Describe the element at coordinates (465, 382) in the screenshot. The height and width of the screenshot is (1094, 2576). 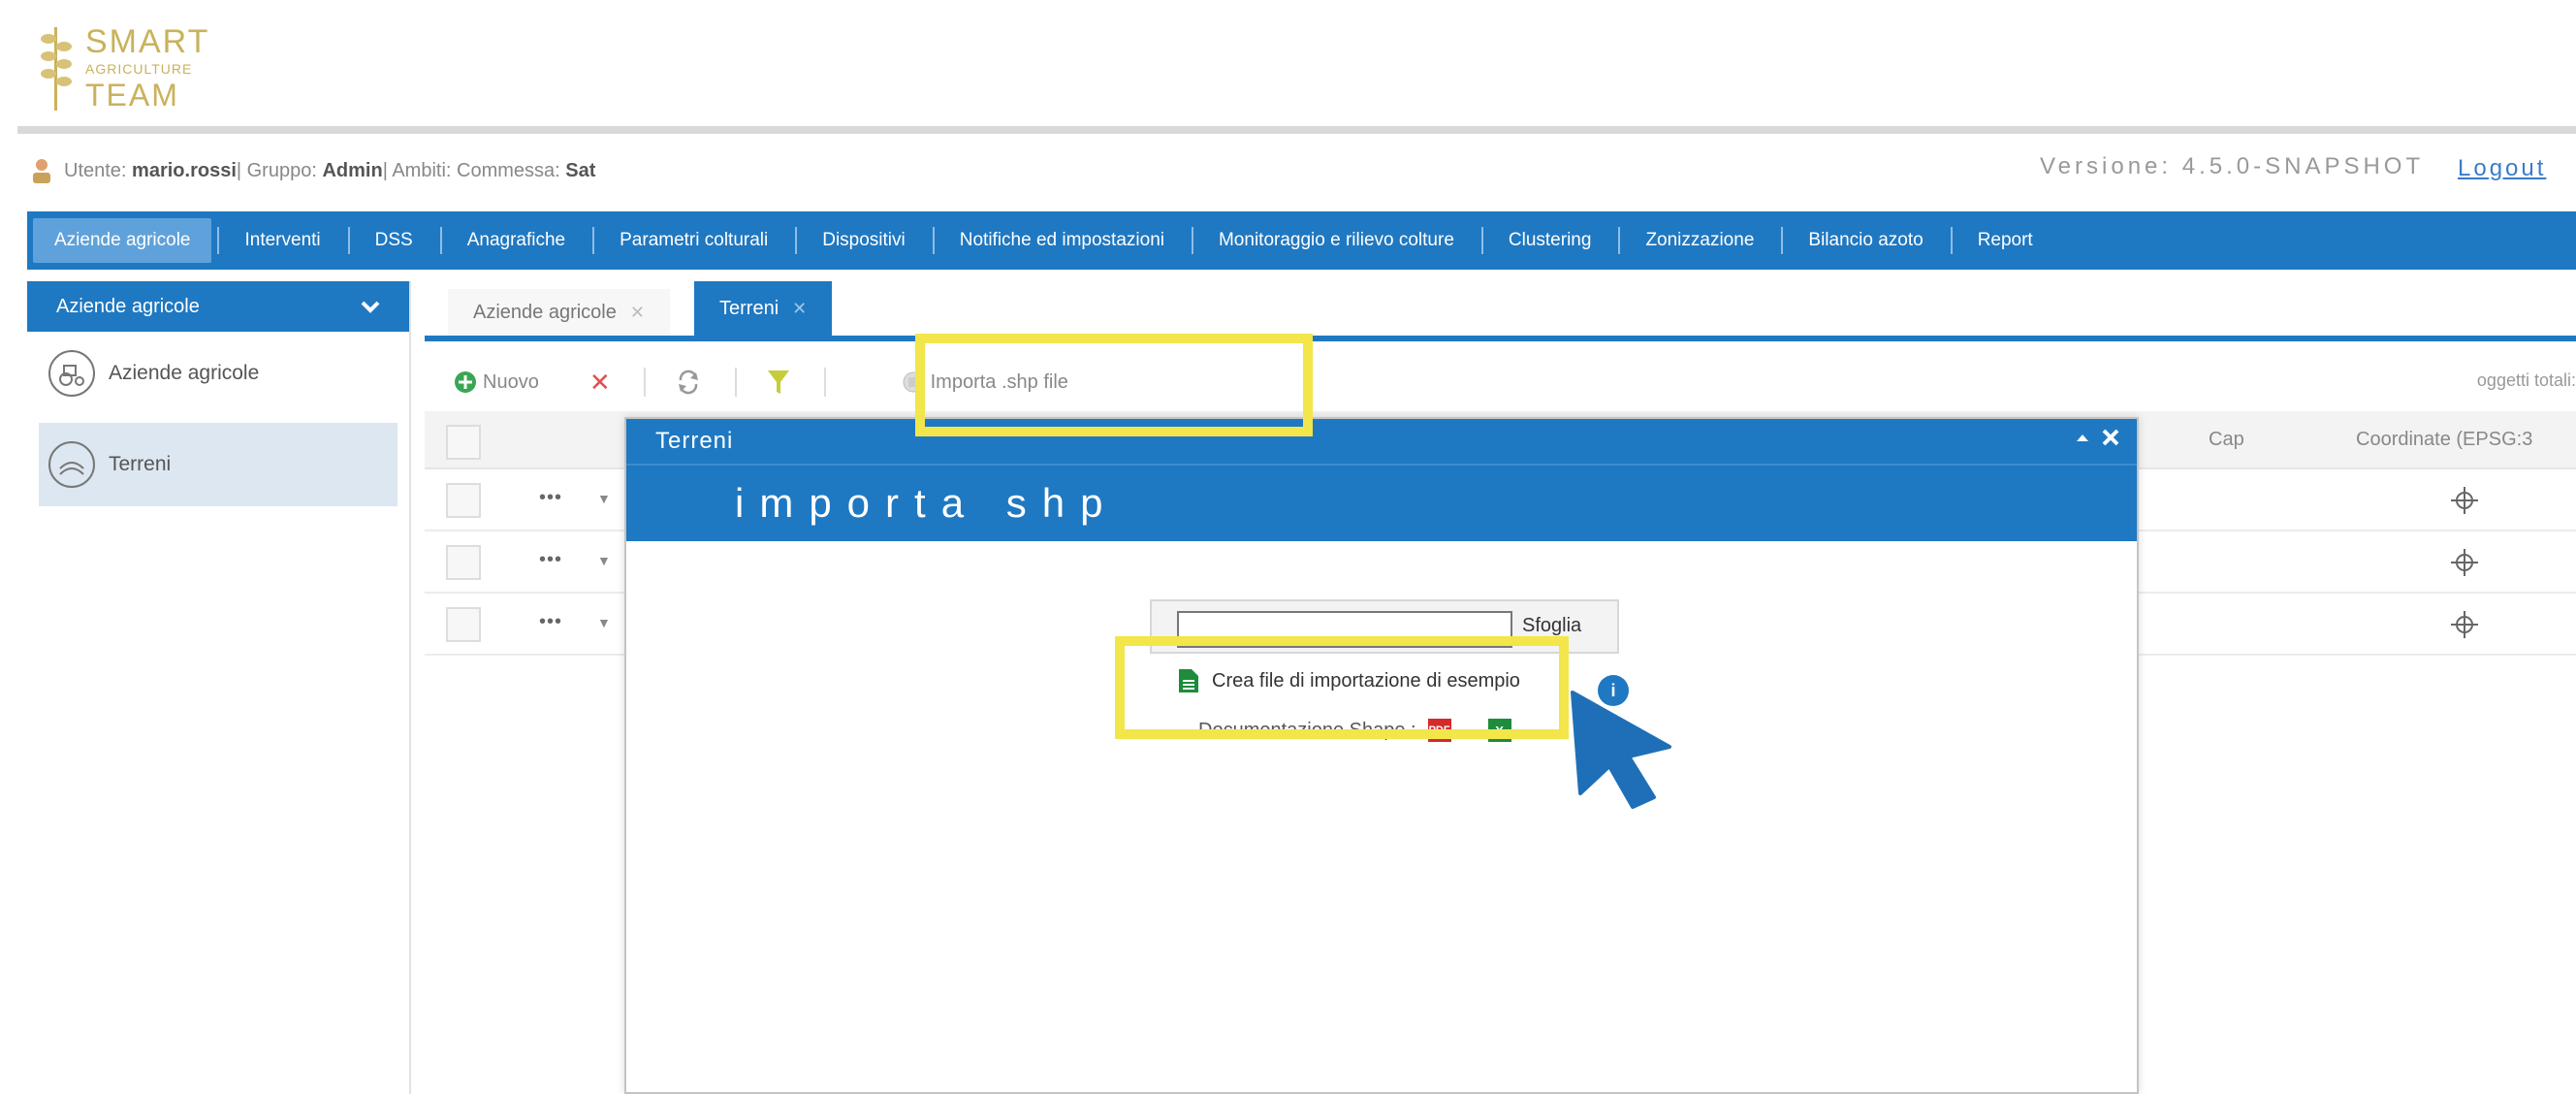
I see `plus-circle-icon` at that location.